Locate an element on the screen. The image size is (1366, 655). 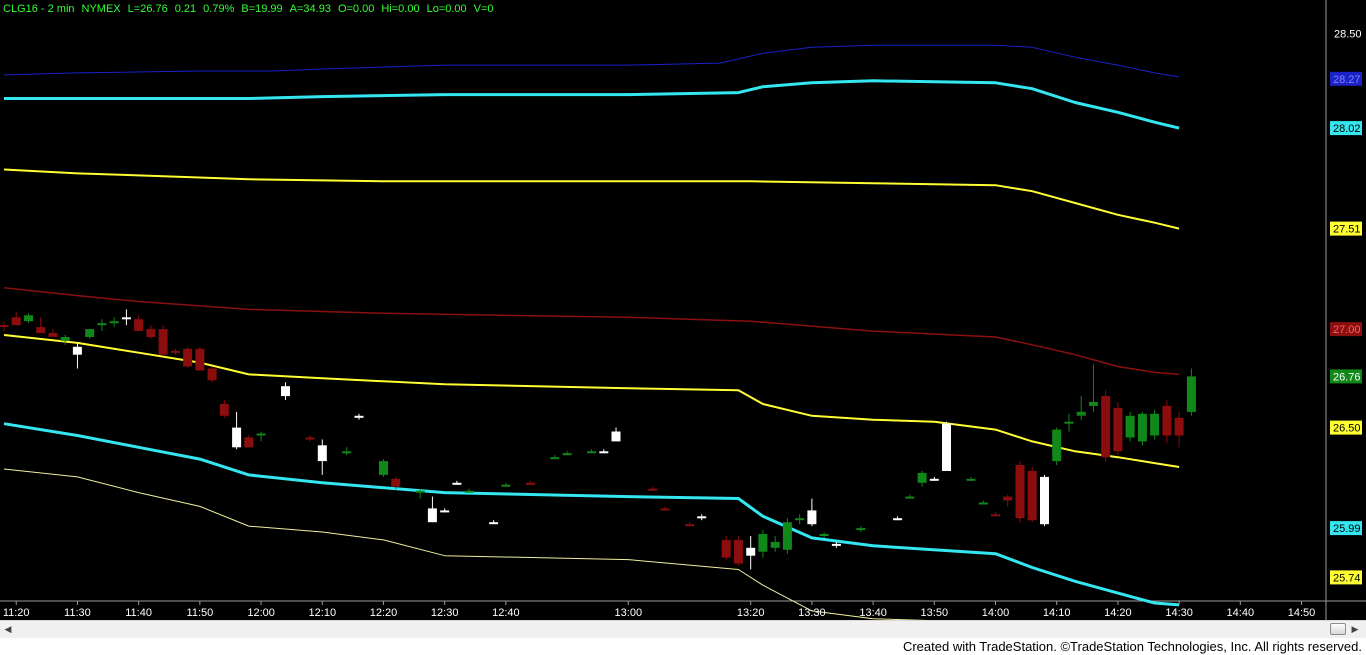
header-high: Hi=0.00 is located at coordinates (400, 9).